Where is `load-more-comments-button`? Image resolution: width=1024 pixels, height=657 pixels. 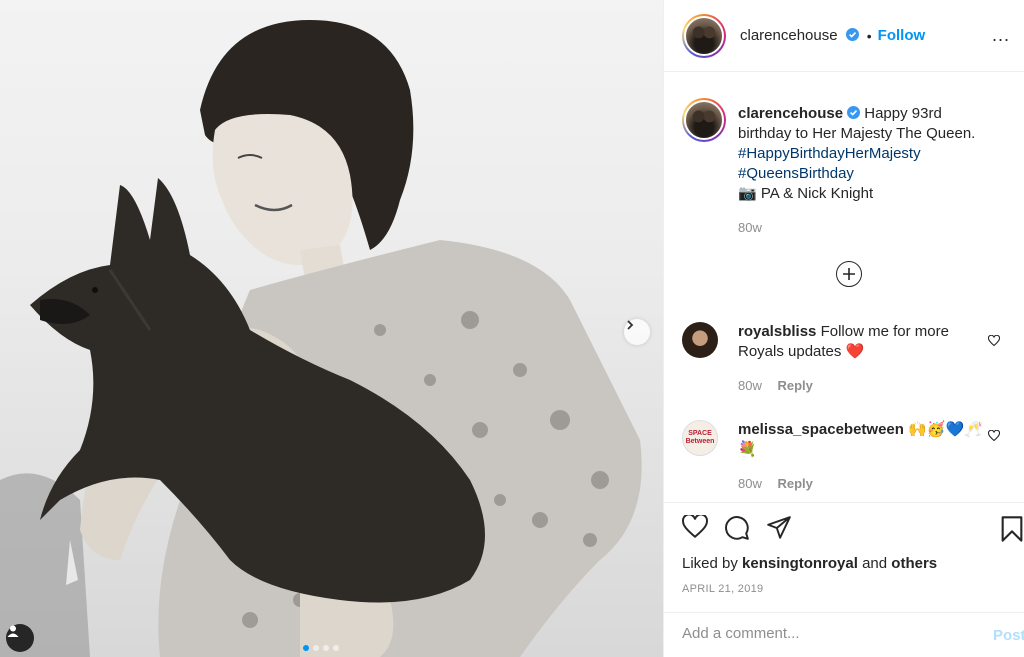 load-more-comments-button is located at coordinates (849, 274).